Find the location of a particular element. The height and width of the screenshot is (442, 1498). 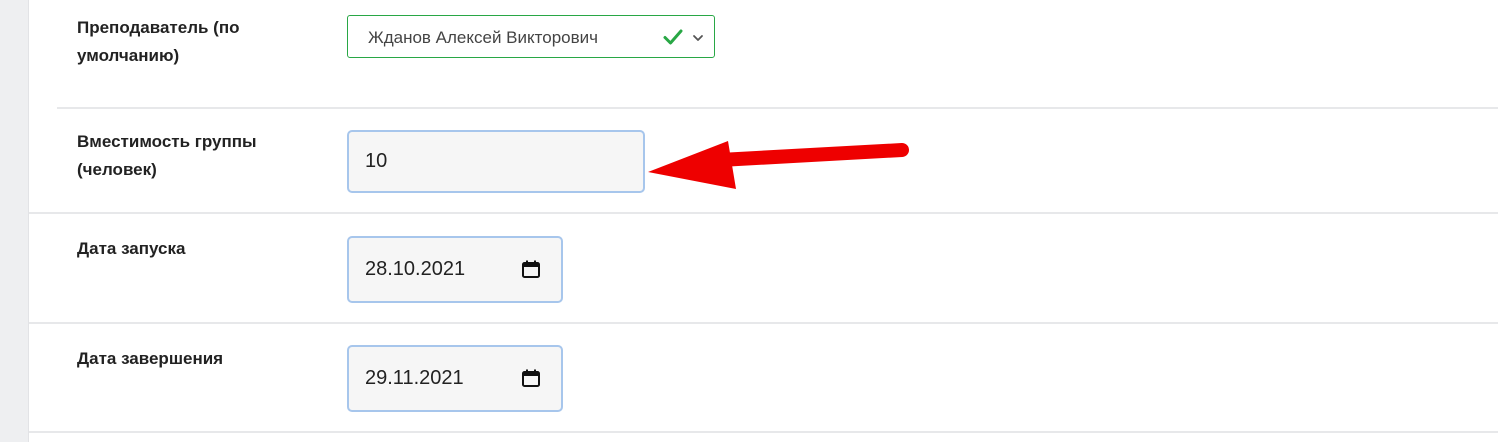

teacher-select: Жданов Алексей Викторович is located at coordinates (531, 36).